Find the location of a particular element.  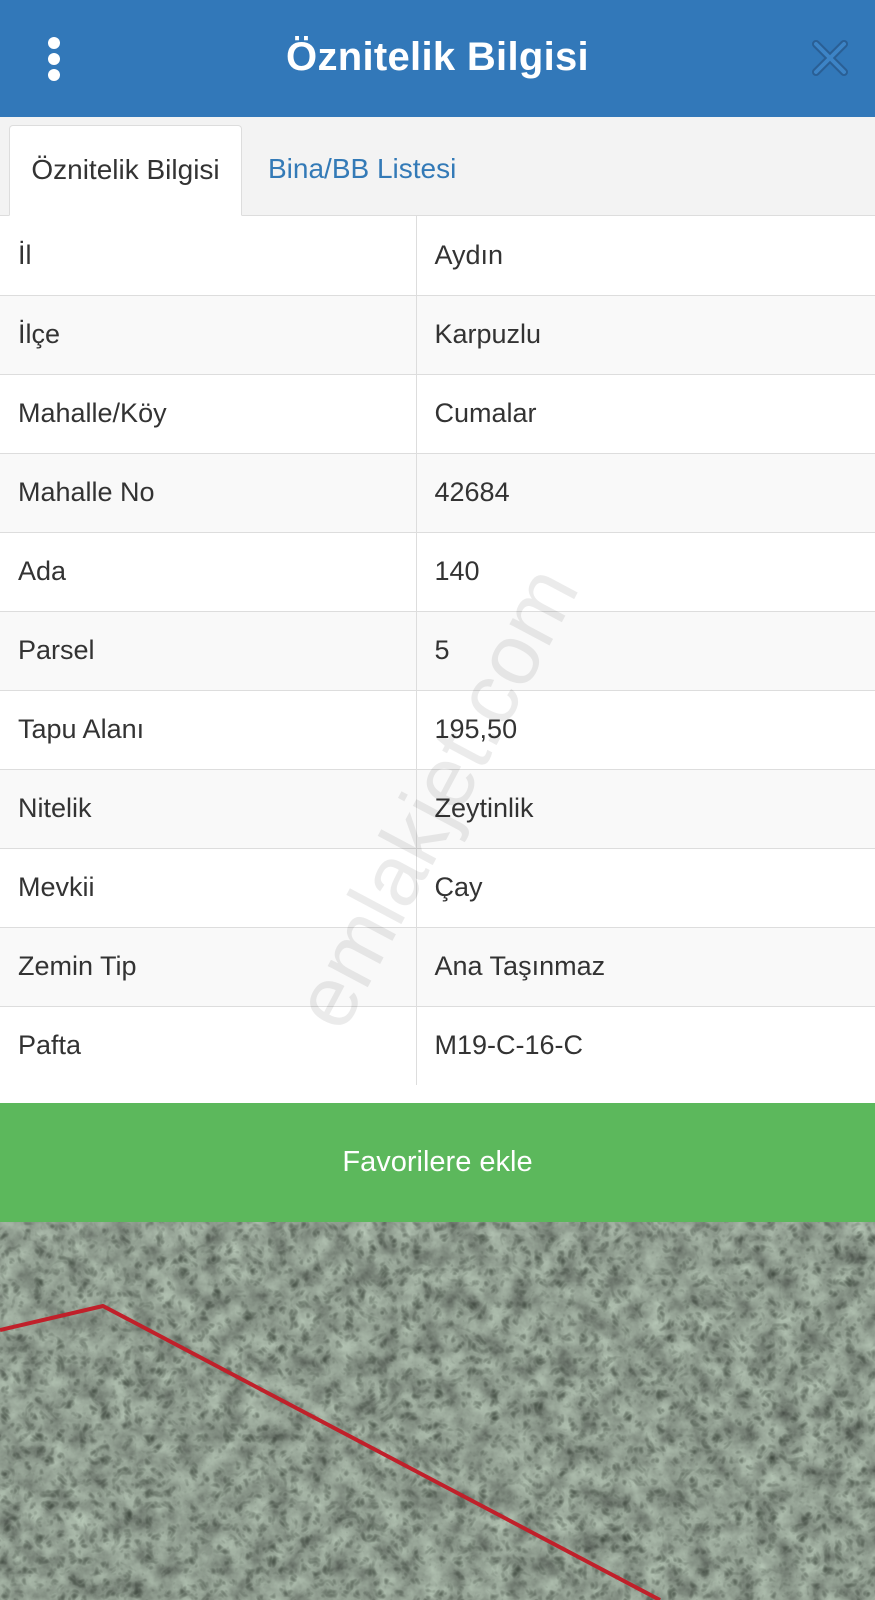

attribute-key: İl is located at coordinates (208, 255).